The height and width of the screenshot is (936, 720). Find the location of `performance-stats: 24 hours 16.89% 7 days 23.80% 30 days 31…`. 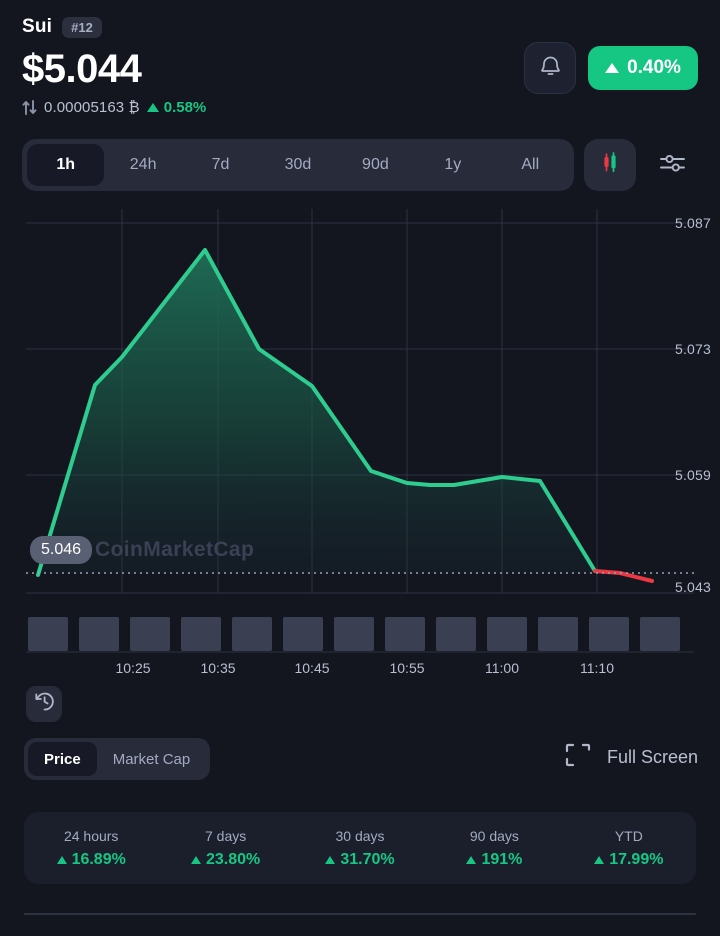

performance-stats: 24 hours 16.89% 7 days 23.80% 30 days 31… is located at coordinates (360, 848).